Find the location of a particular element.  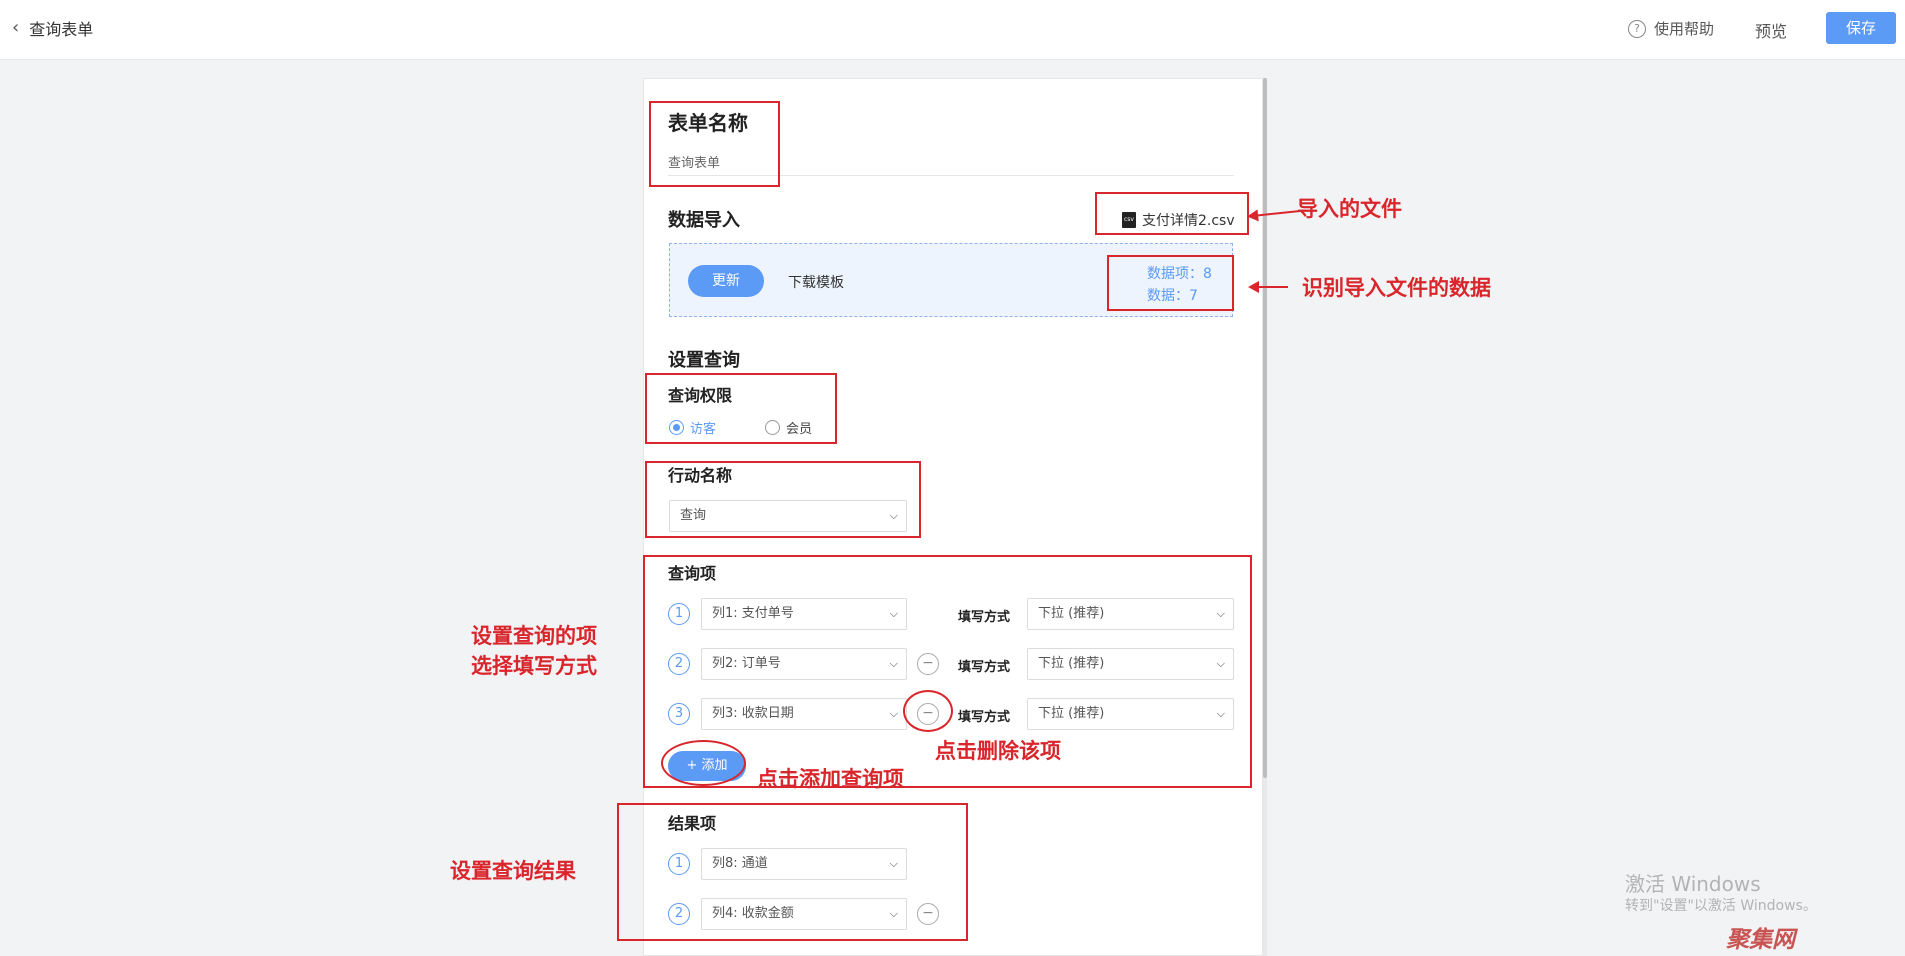

chevron-left-icon: ‹ is located at coordinates (16, 27).